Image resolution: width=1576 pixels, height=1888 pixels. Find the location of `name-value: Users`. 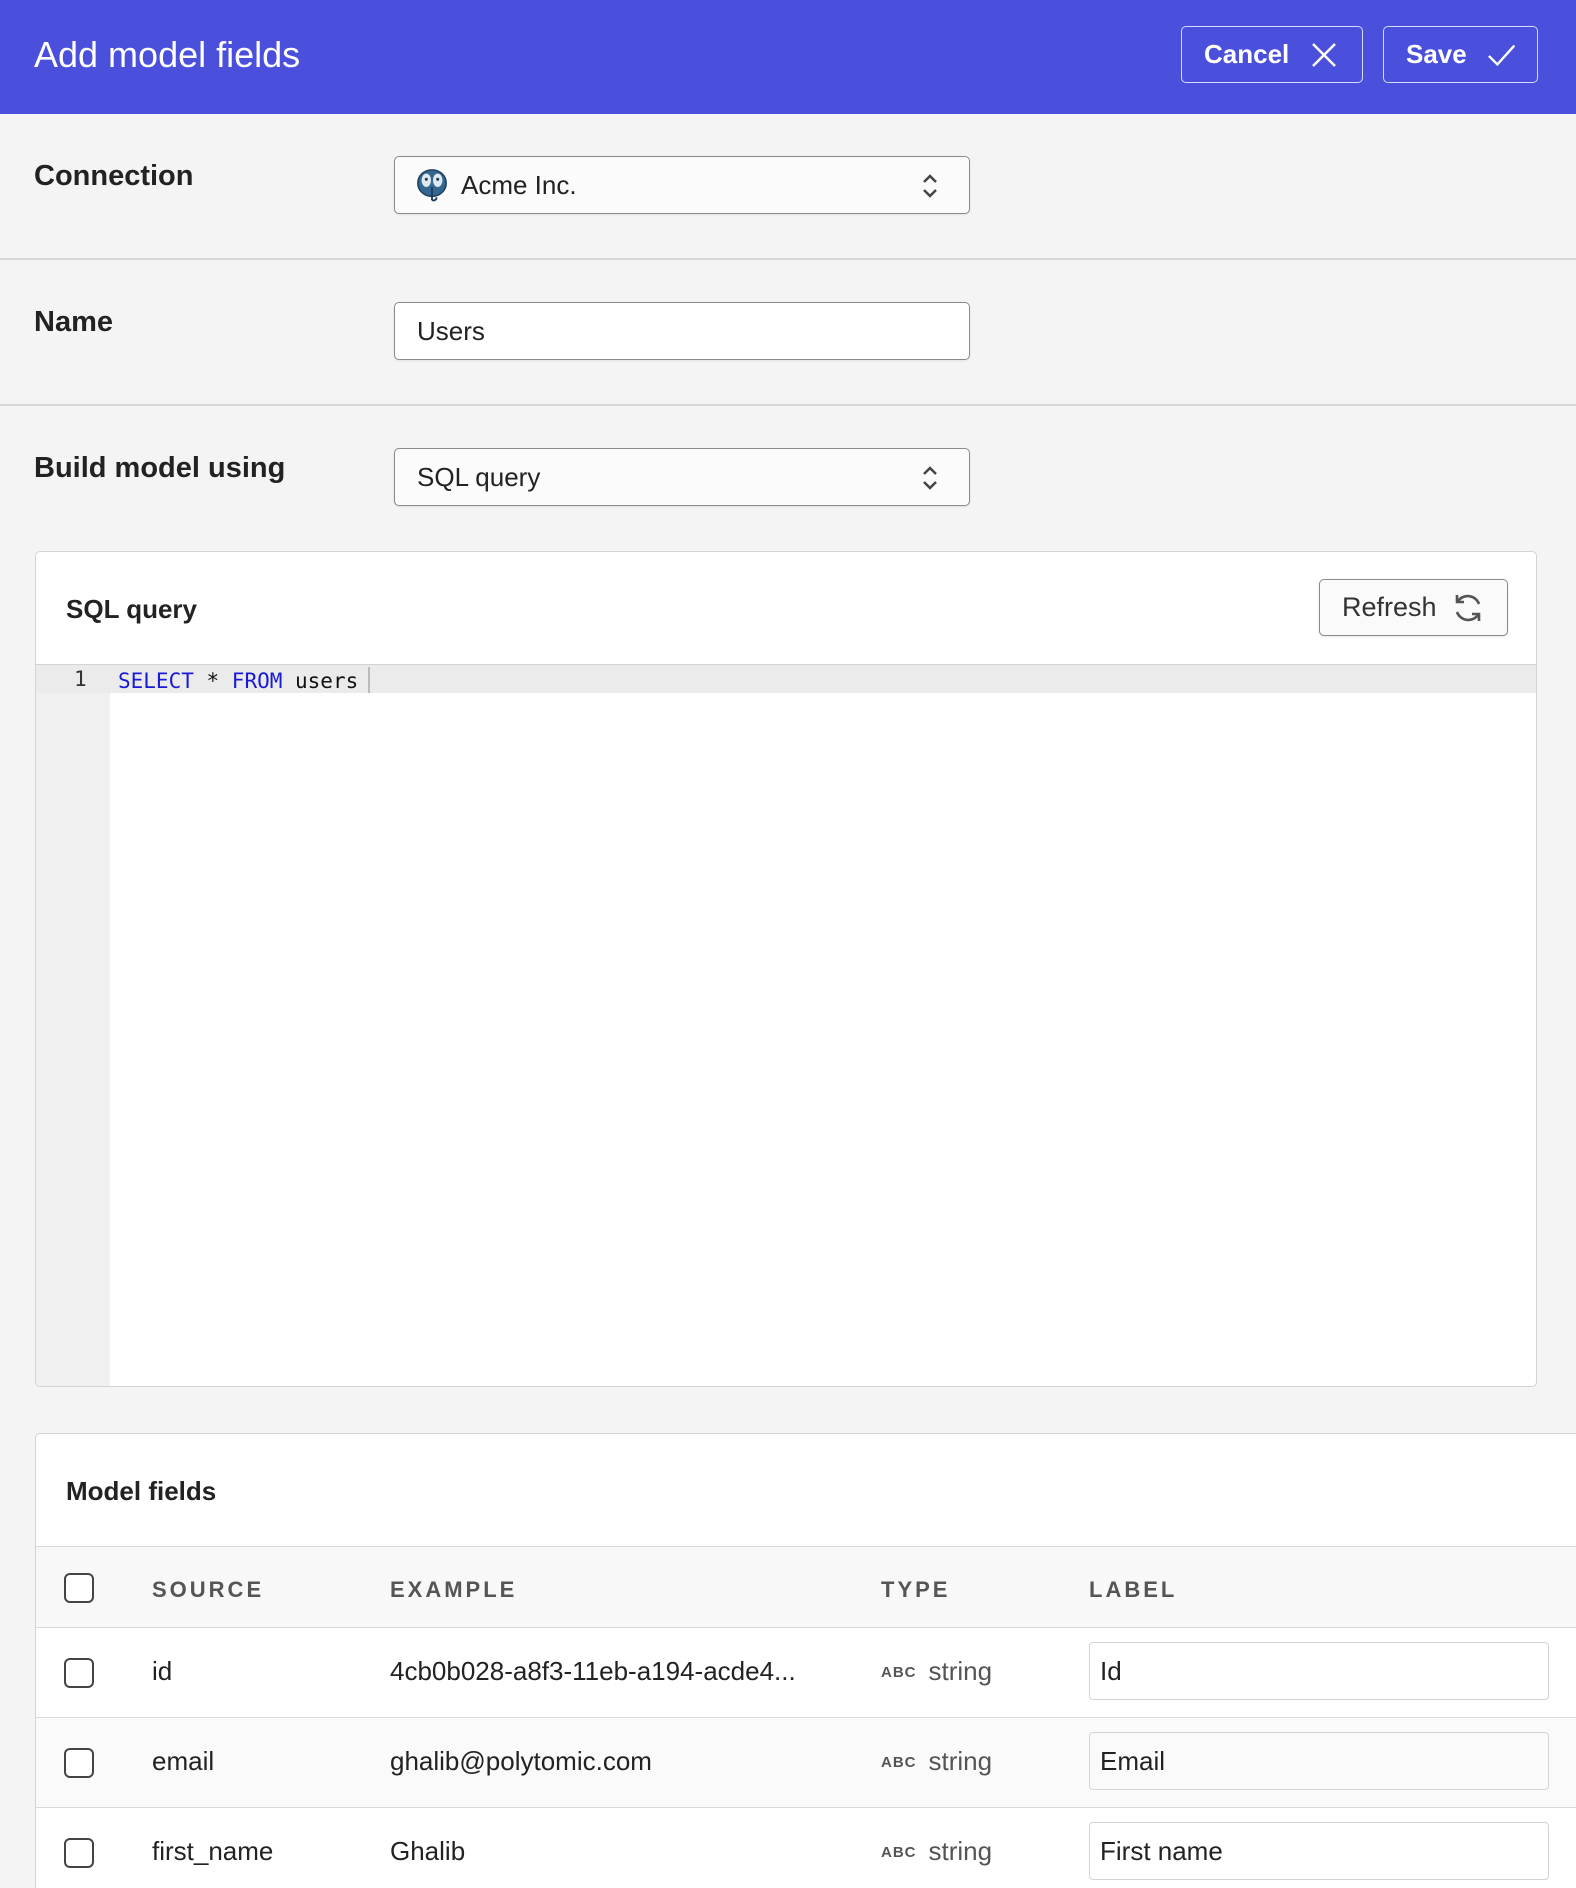

name-value: Users is located at coordinates (451, 330).